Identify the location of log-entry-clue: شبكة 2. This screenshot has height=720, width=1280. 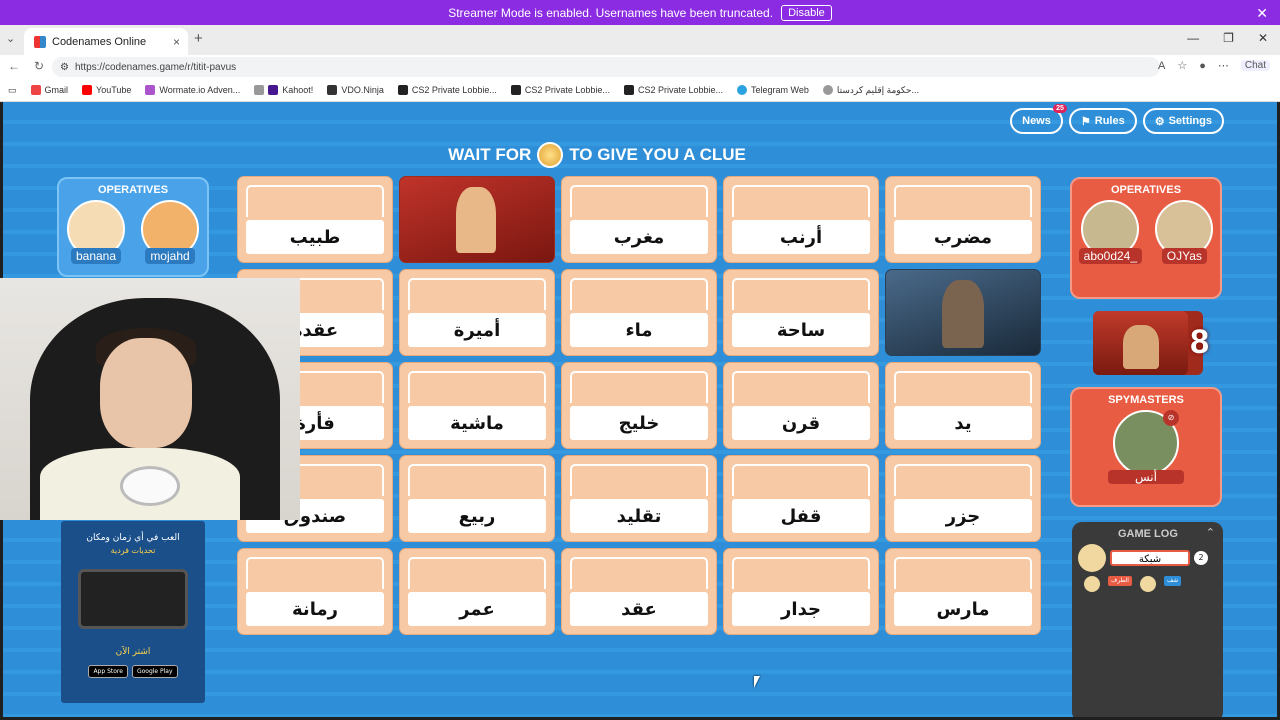
(1143, 558).